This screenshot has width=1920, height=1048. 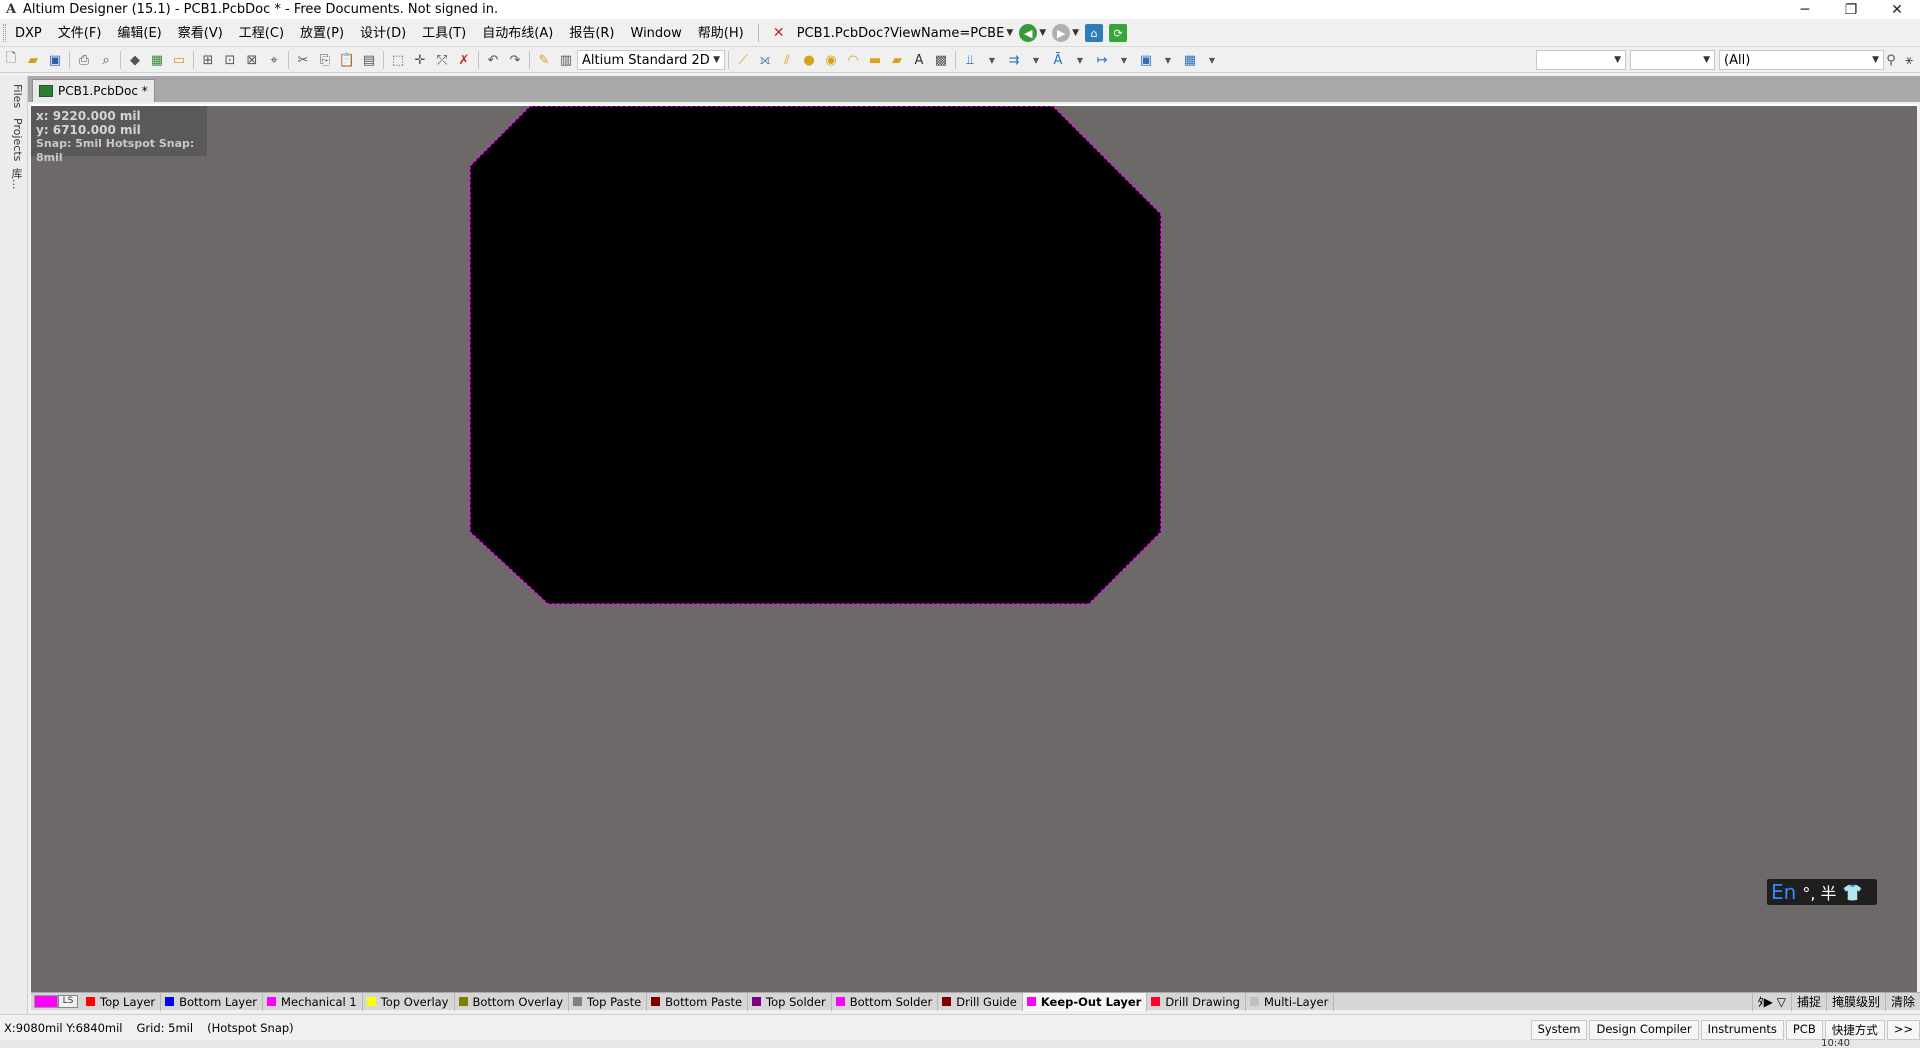 What do you see at coordinates (200, 33) in the screenshot?
I see `menu-view: 察看(V)` at bounding box center [200, 33].